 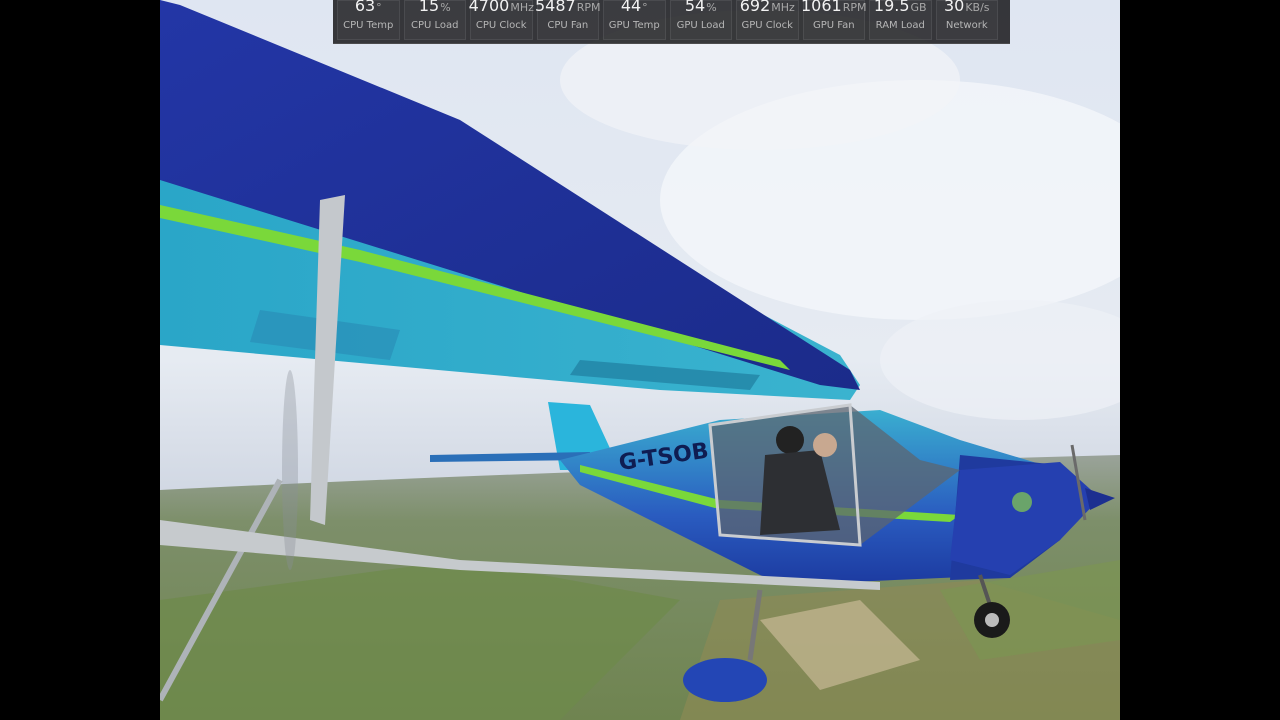 What do you see at coordinates (900, 25) in the screenshot?
I see `metric-label: RAM Load` at bounding box center [900, 25].